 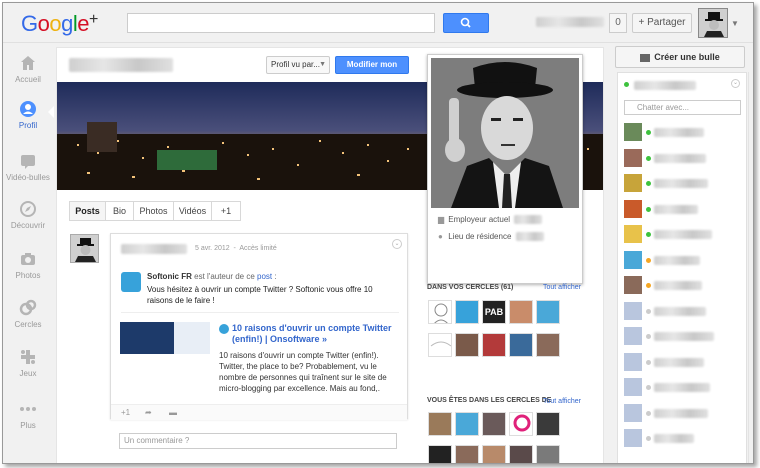 I want to click on user-name-redacted, so click(x=570, y=22).